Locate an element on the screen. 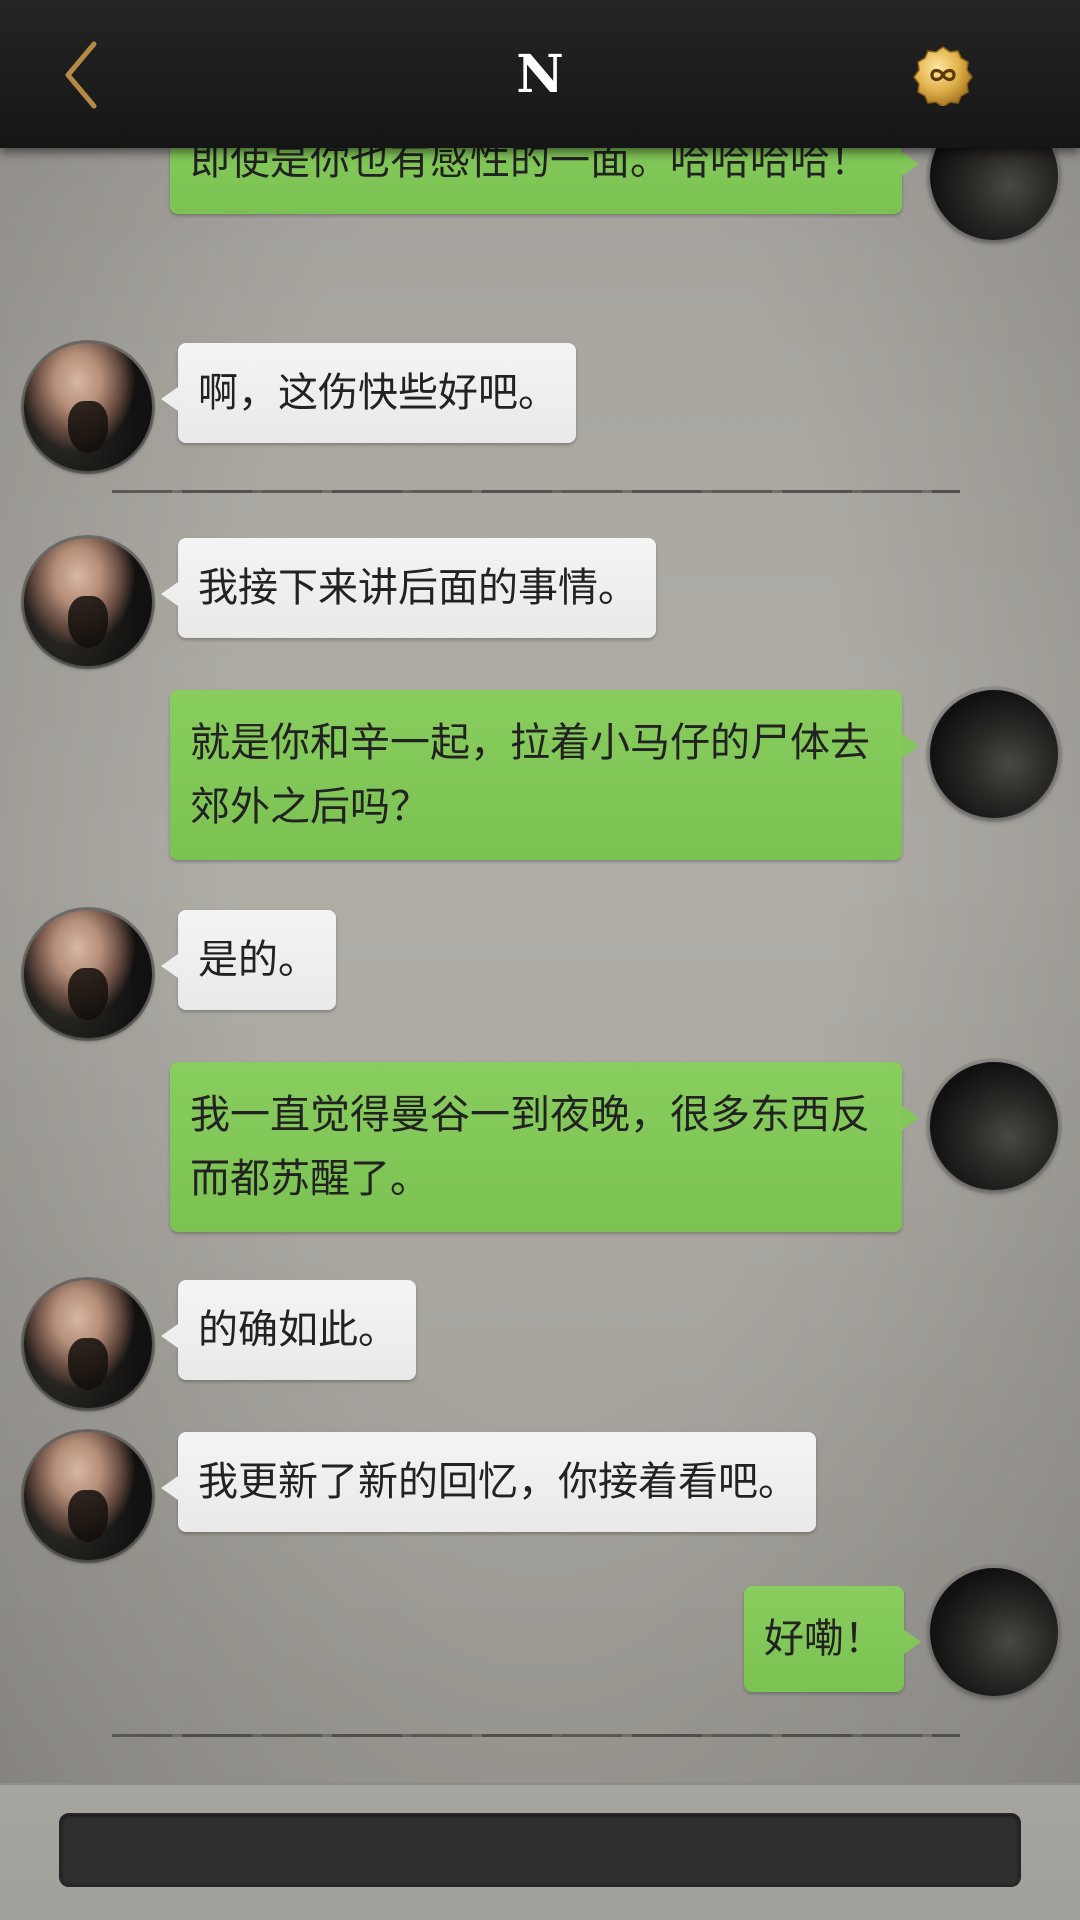 The height and width of the screenshot is (1920, 1080). message-incoming: 是的。 is located at coordinates (540, 975).